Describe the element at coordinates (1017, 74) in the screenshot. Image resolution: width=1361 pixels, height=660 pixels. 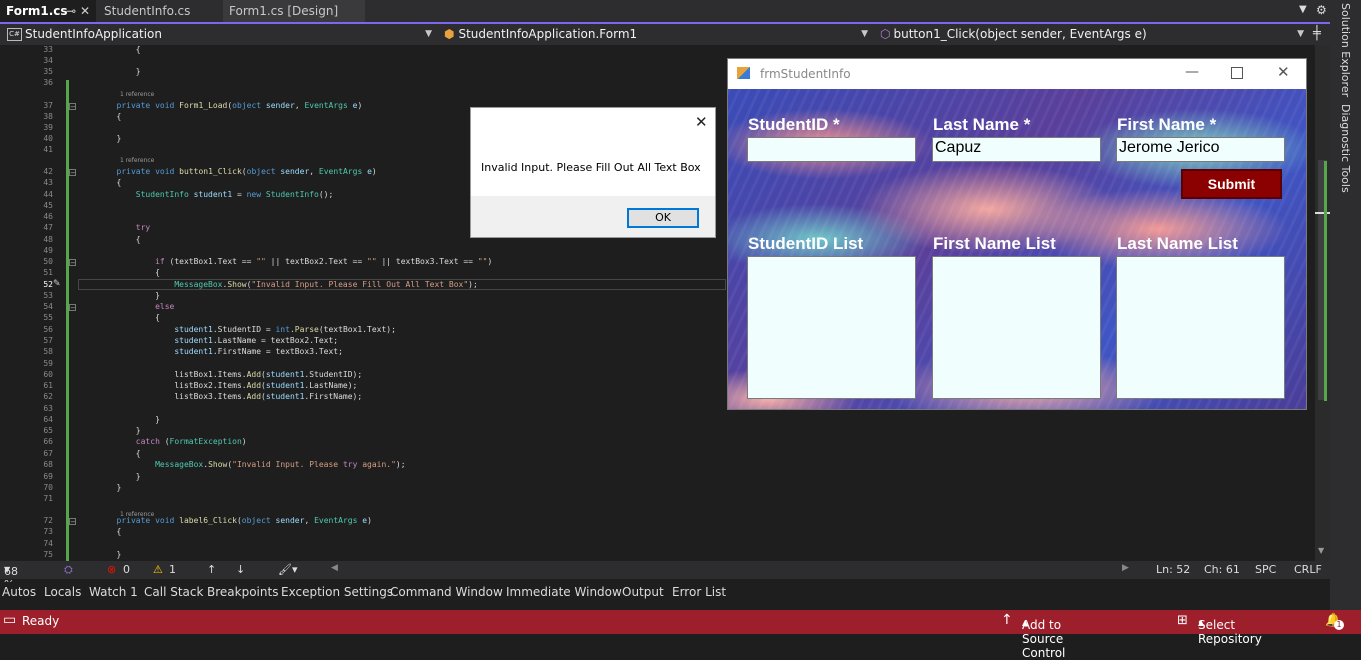
I see `form-title-bar: frmStudentInfo — ✕` at that location.